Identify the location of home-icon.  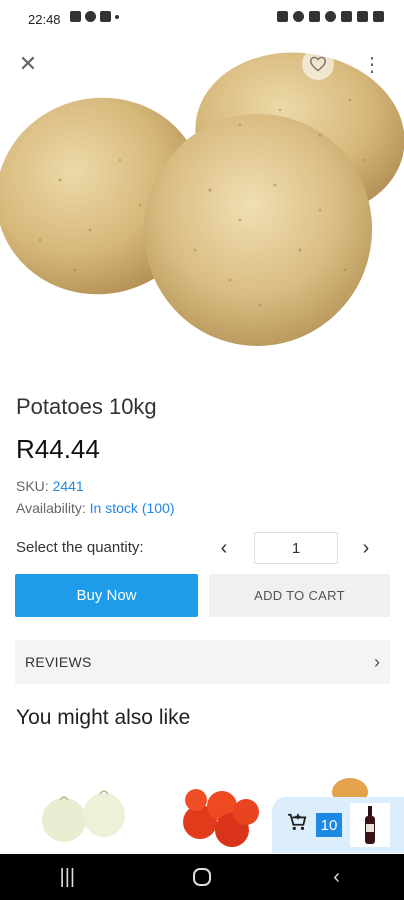
(201, 877).